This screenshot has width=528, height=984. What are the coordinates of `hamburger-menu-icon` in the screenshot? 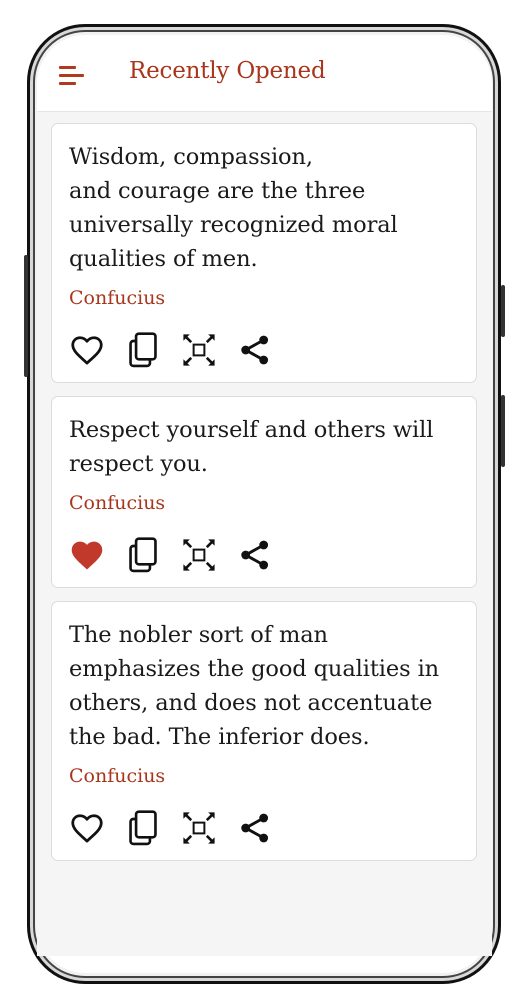 It's located at (73, 76).